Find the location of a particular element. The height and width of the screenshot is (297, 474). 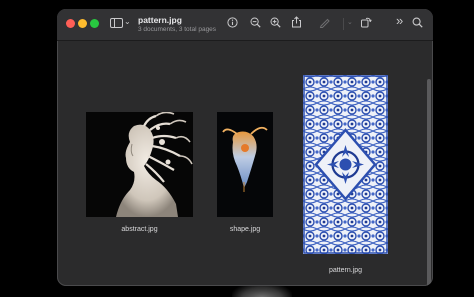

zoom-in-icon is located at coordinates (275, 22).